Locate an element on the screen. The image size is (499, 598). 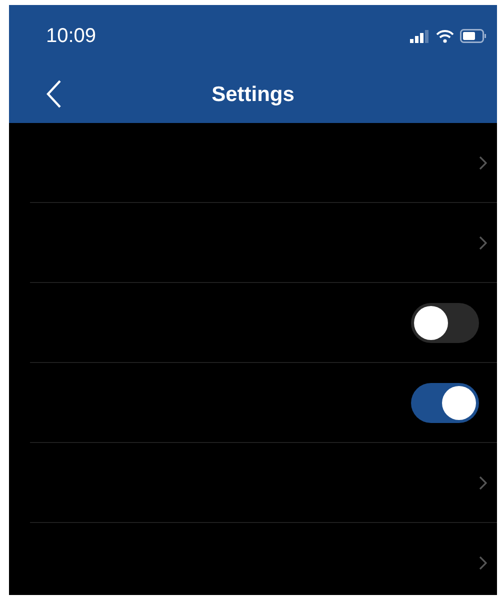
signal-icon is located at coordinates (420, 36).